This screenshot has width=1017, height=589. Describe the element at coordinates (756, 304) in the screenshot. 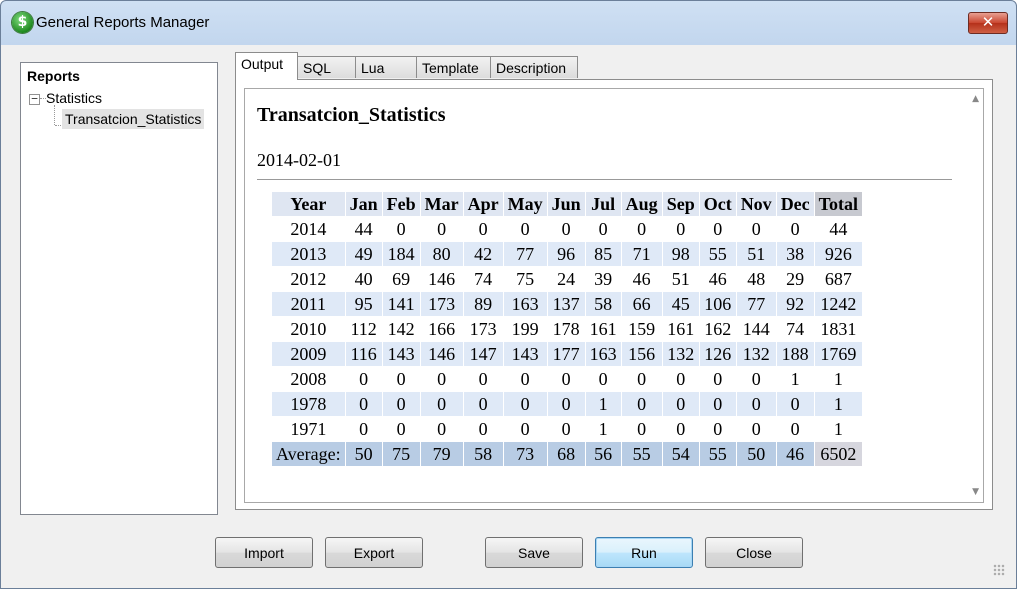

I see `table-cell: 77` at that location.